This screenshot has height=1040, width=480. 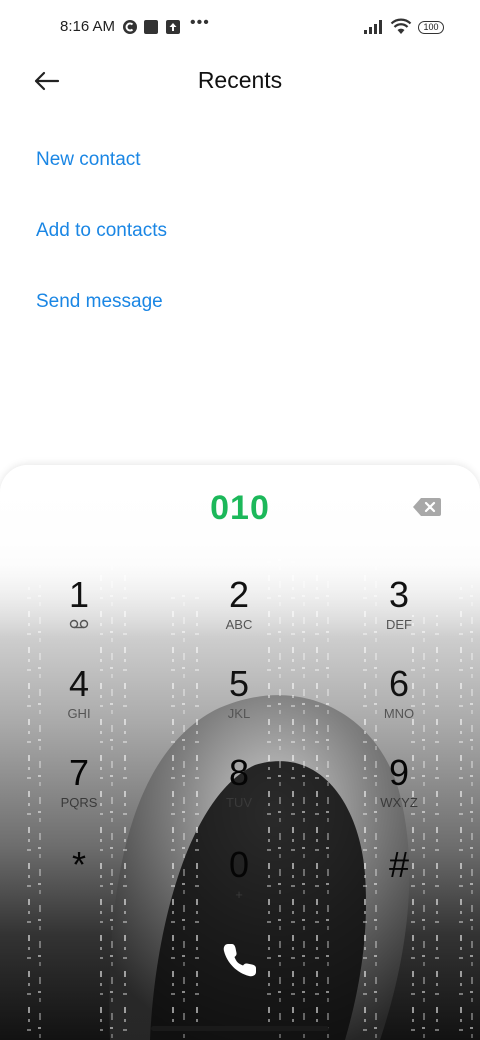 I want to click on page-title: Recents, so click(x=240, y=80).